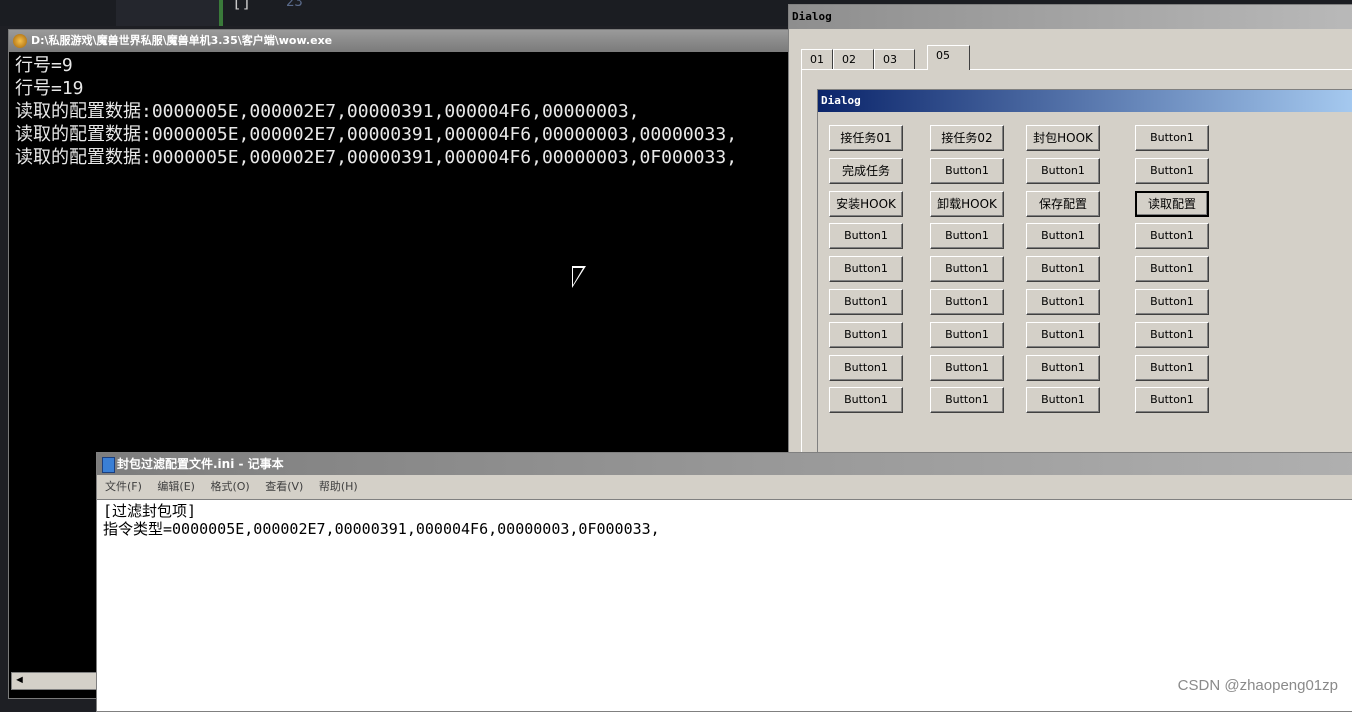  I want to click on inner-dialog-title: Dialog, so click(1085, 101).